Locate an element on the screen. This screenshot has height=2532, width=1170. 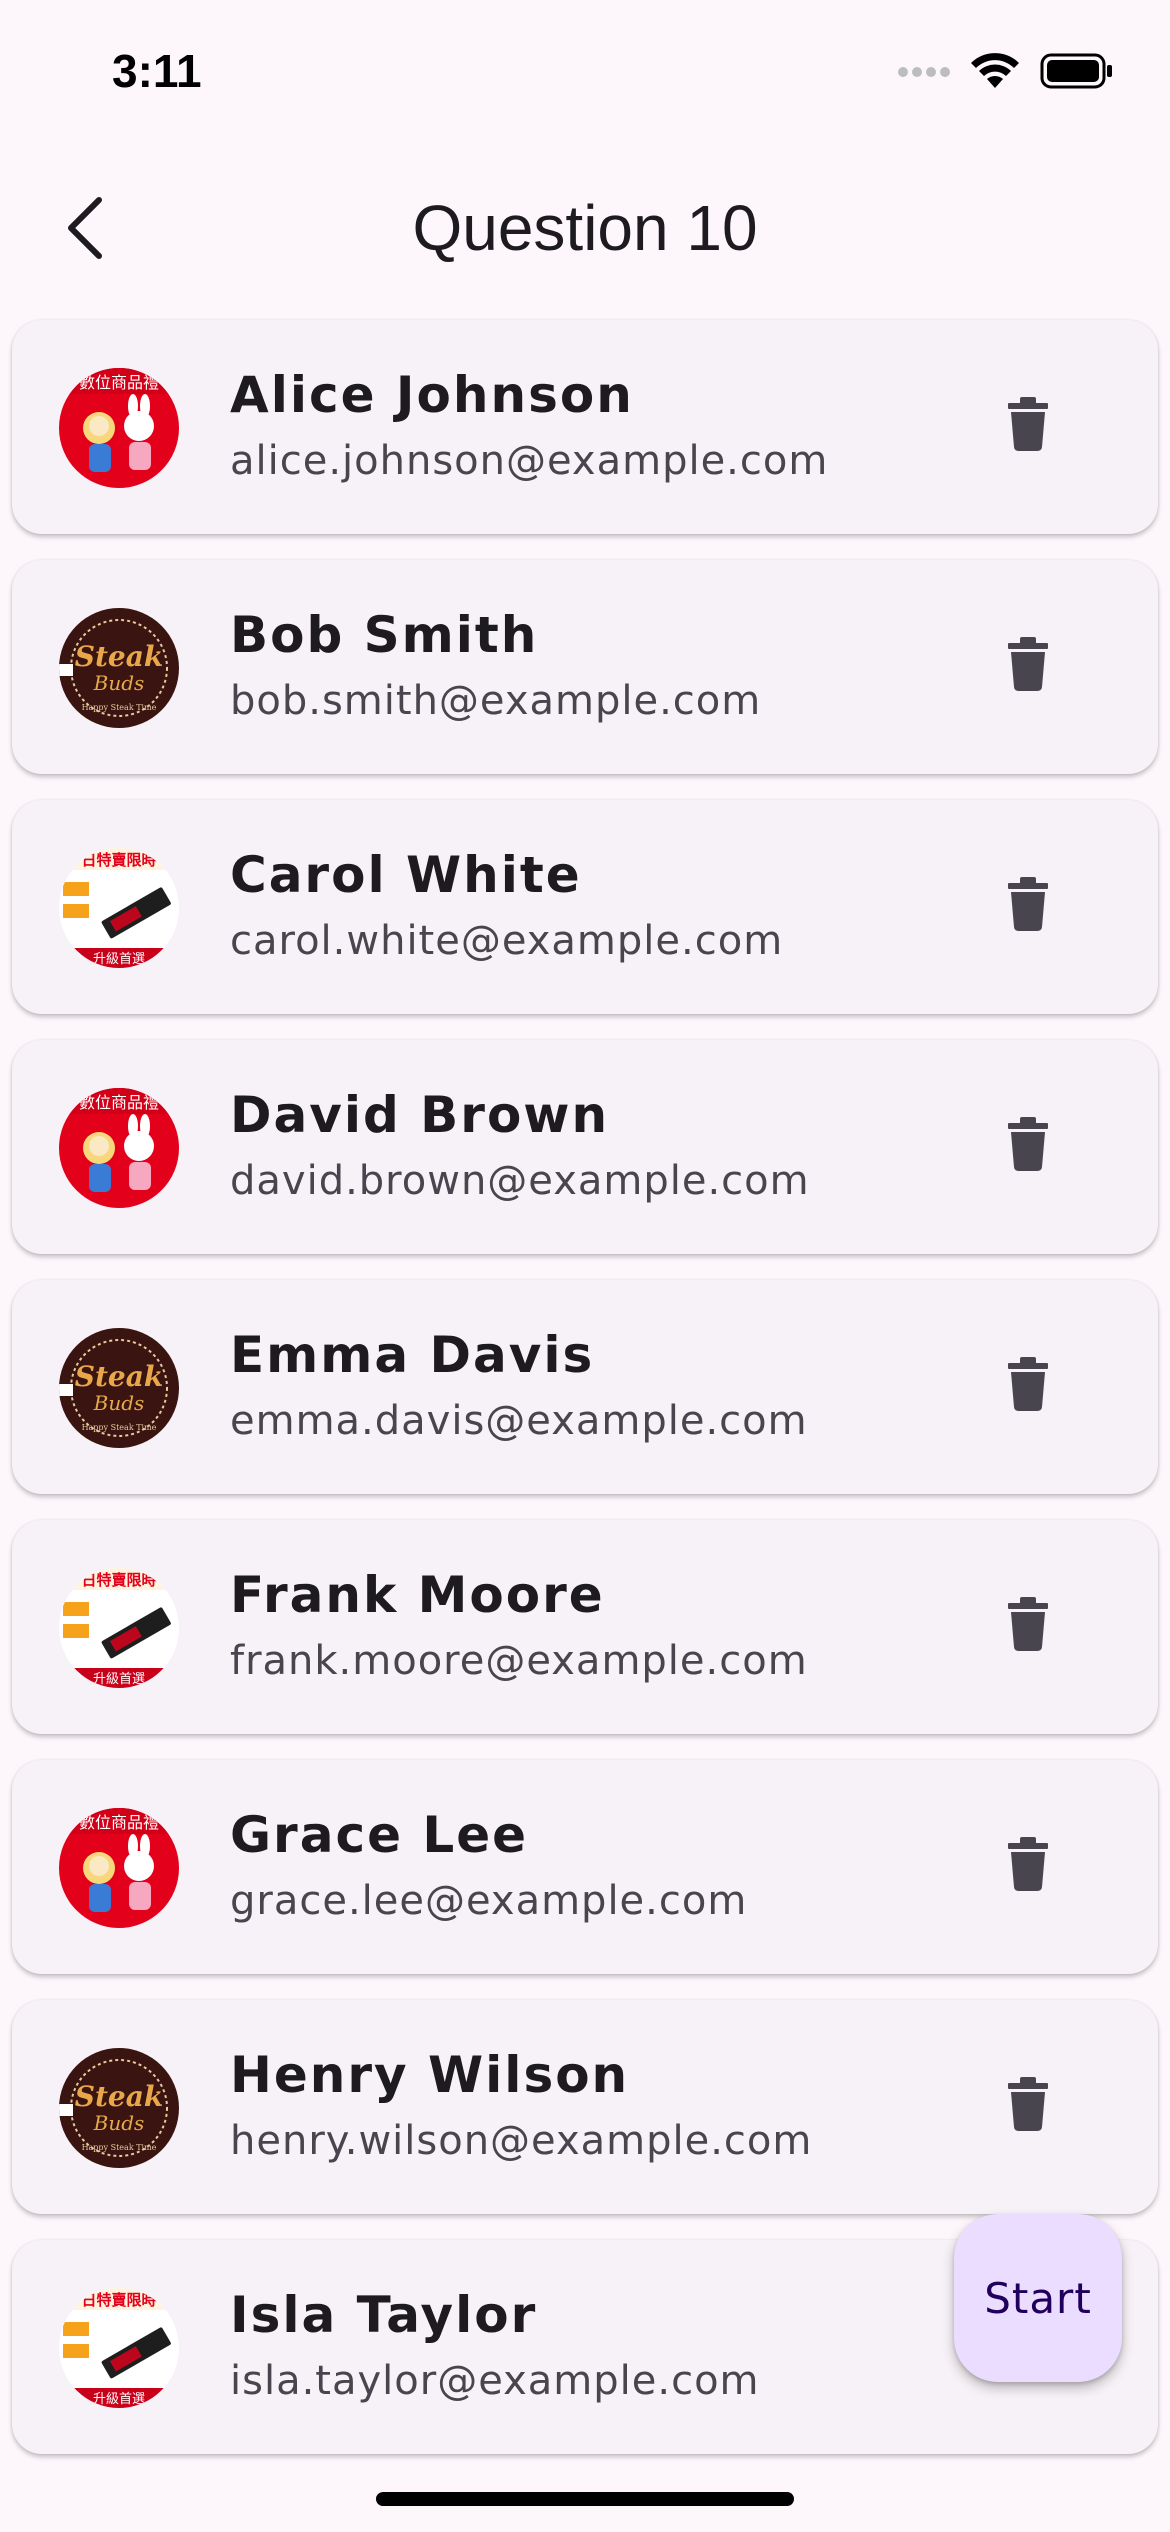
contact-email: alice.johnson@example.com is located at coordinates (529, 461).